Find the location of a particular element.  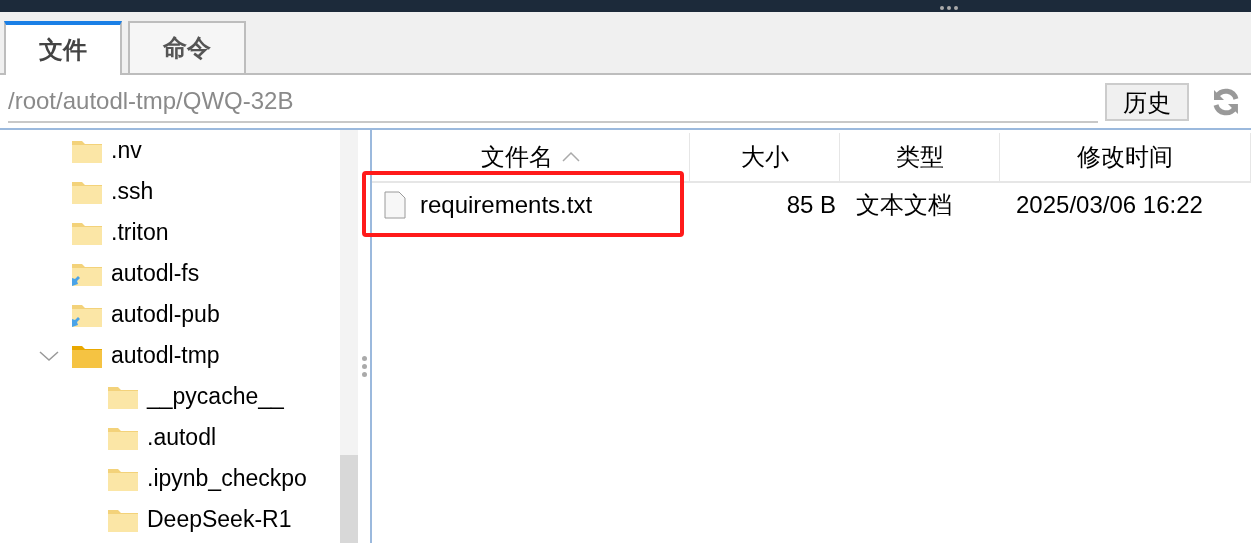

history-button: 历史 is located at coordinates (1147, 101).